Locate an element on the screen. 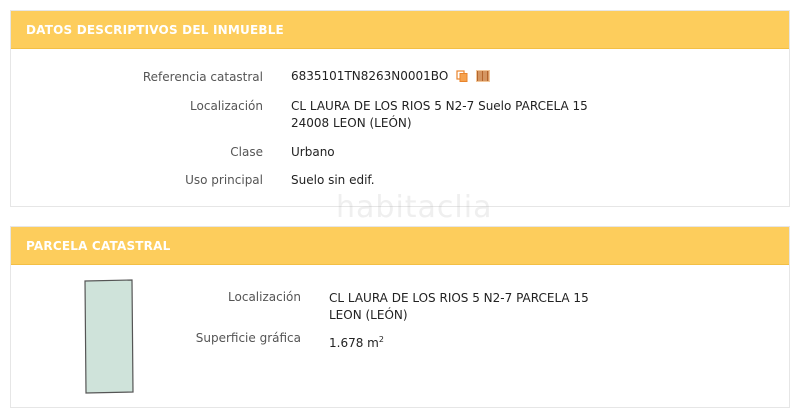 The width and height of the screenshot is (800, 419). surface-value: 1.678 m is located at coordinates (354, 343).